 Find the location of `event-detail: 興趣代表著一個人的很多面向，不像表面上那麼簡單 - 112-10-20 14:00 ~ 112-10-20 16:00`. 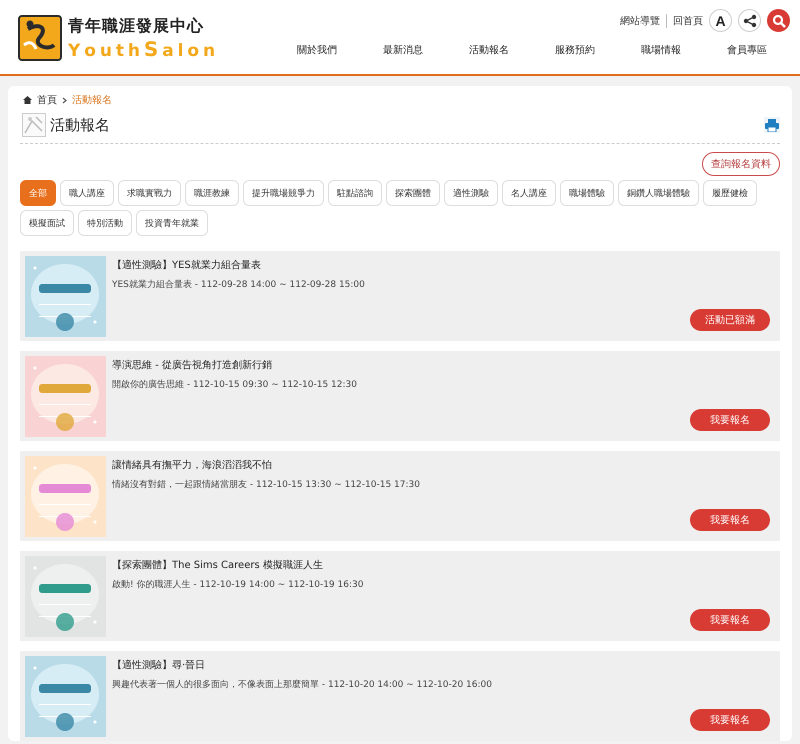

event-detail: 興趣代表著一個人的很多面向，不像表面上那麼簡單 - 112-10-20 14:00 ~ 112-10-20 16:00 is located at coordinates (302, 684).